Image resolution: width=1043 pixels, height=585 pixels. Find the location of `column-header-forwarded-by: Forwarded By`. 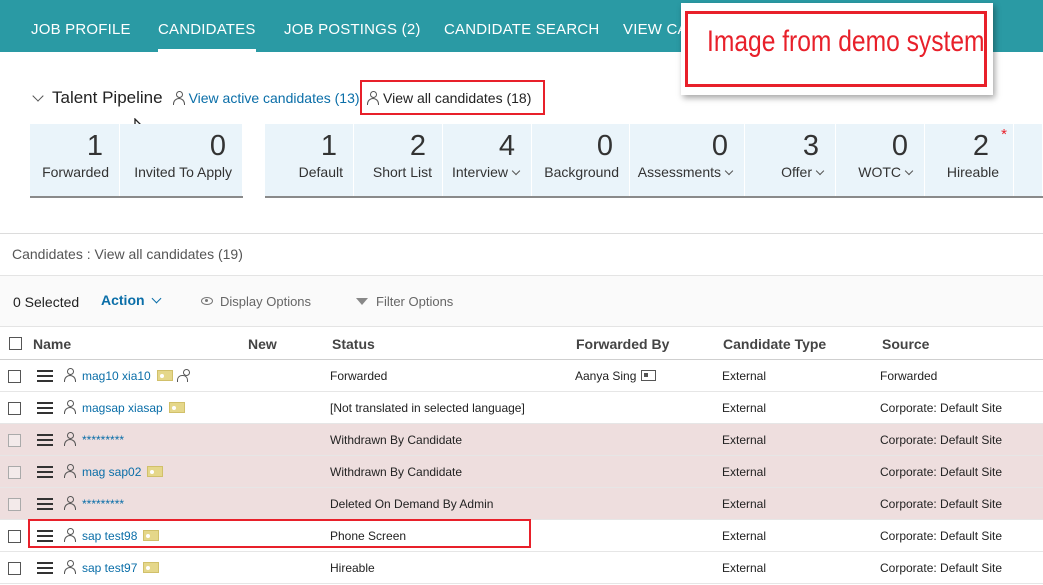

column-header-forwarded-by: Forwarded By is located at coordinates (622, 344).